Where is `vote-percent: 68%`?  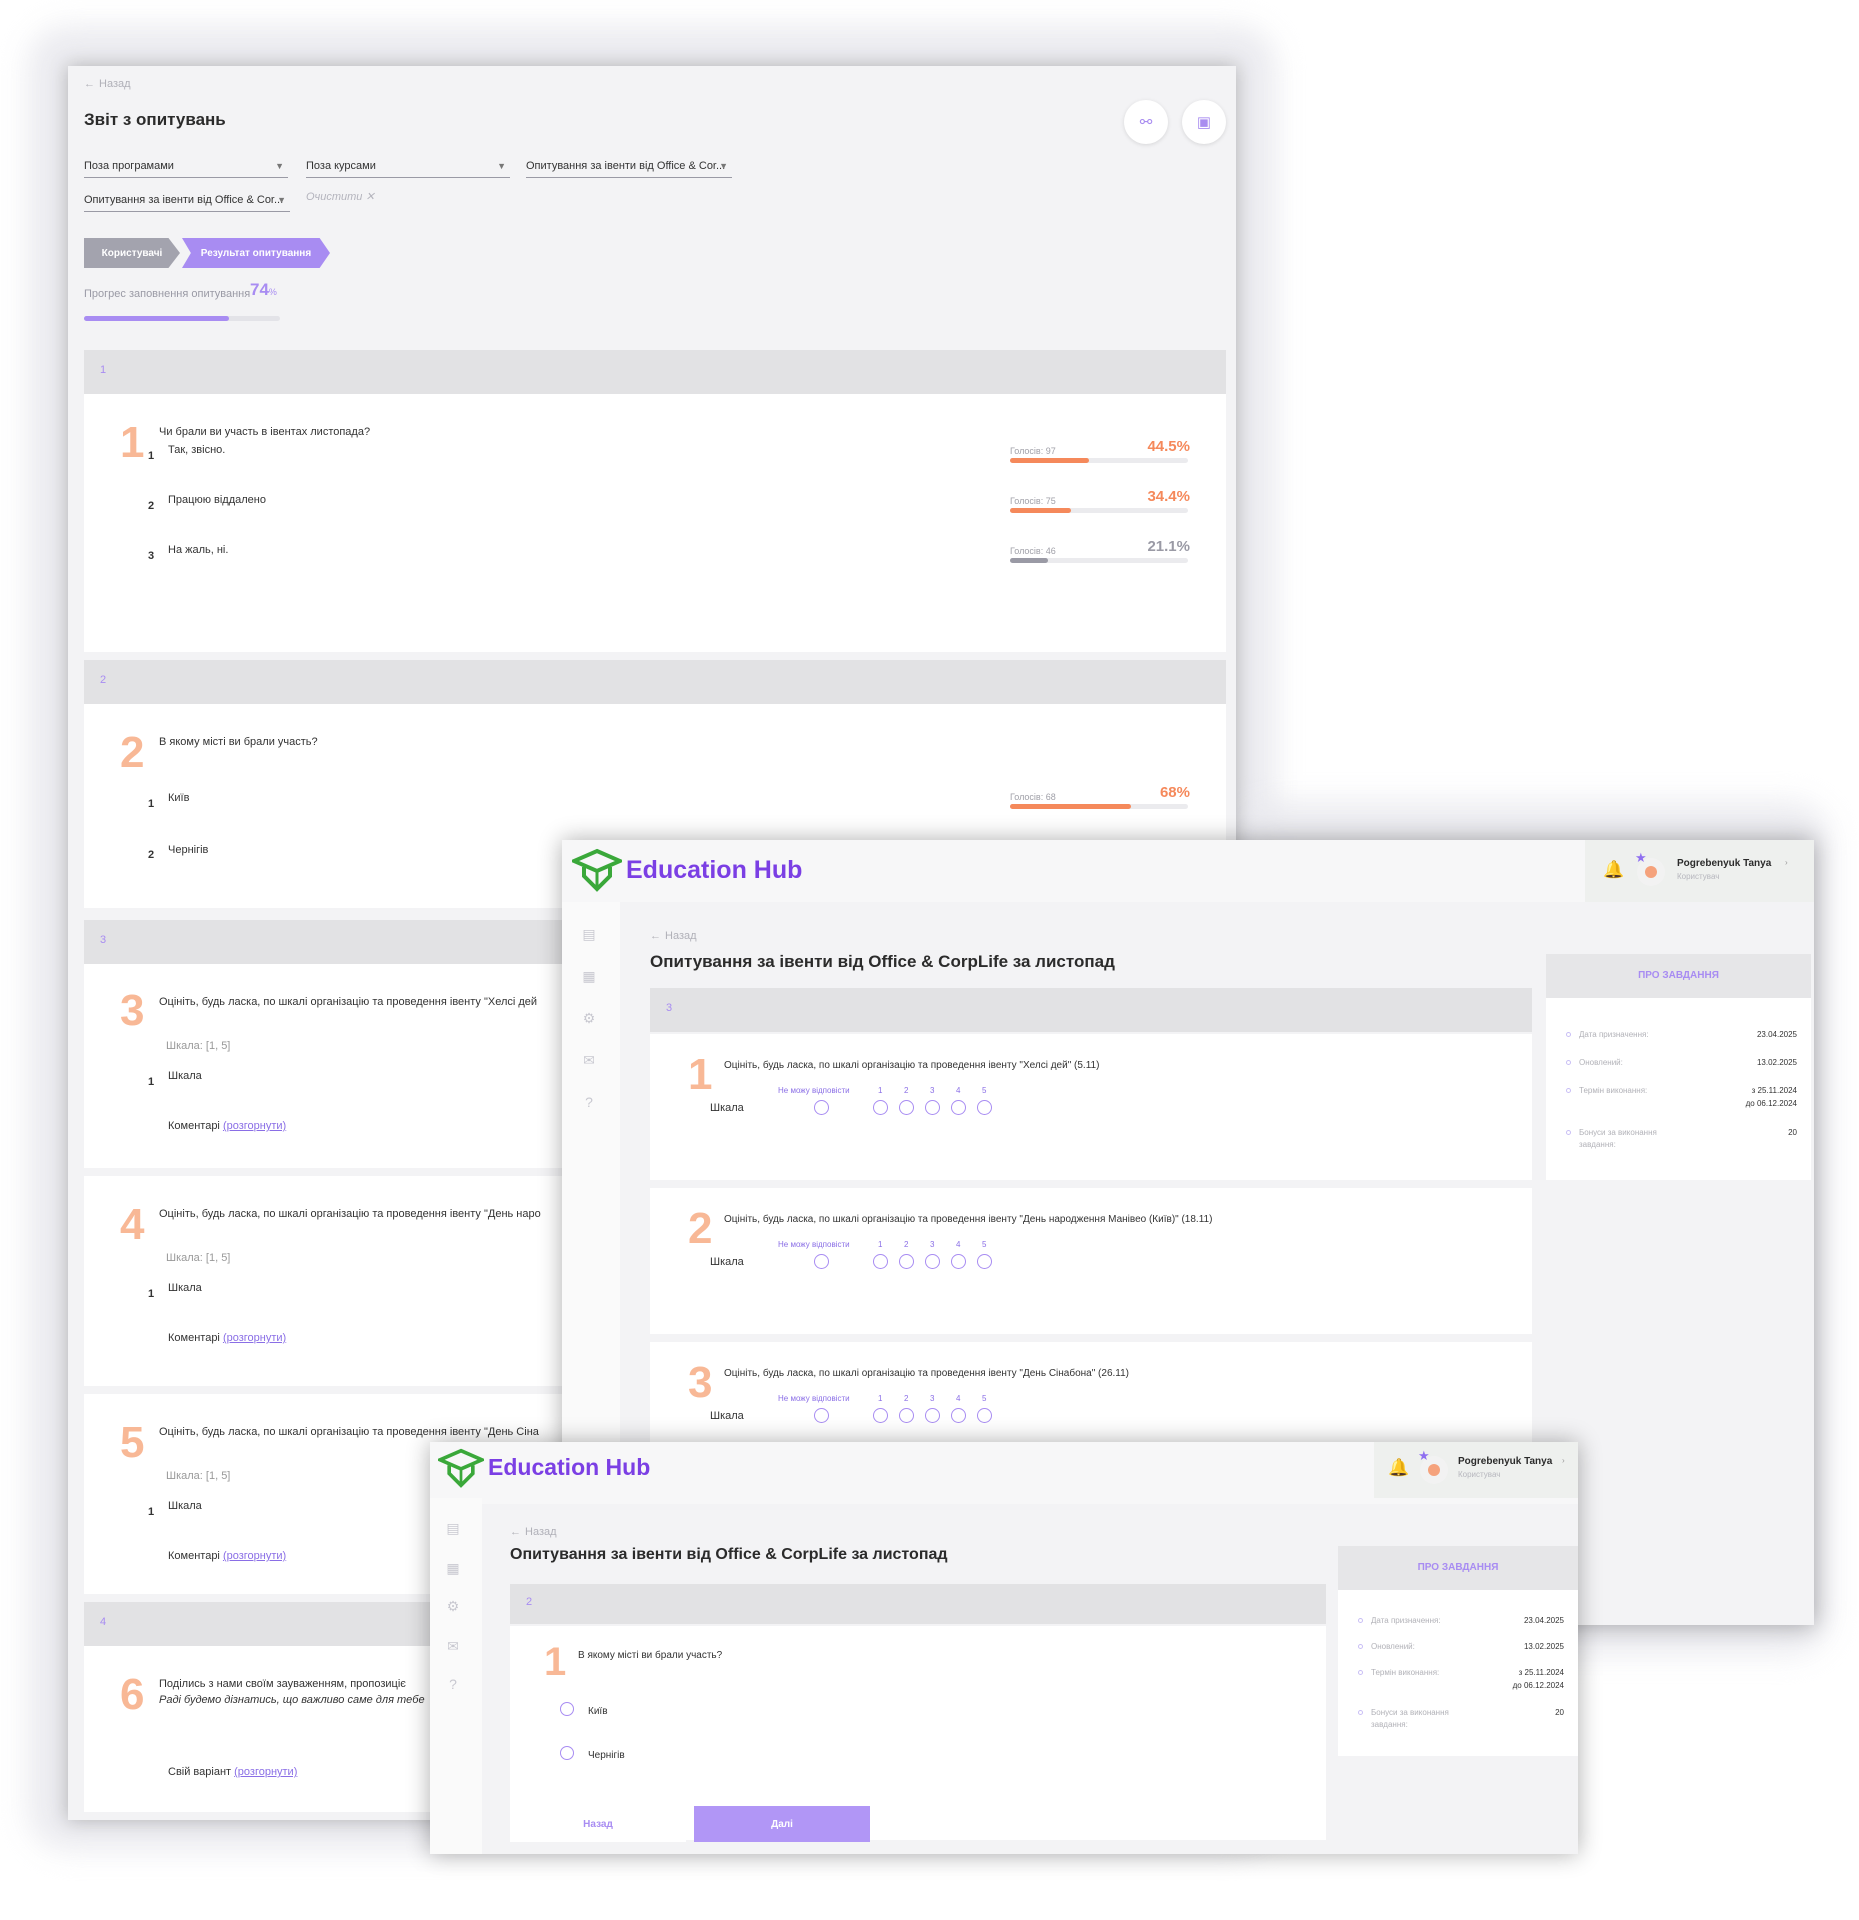 vote-percent: 68% is located at coordinates (1174, 792).